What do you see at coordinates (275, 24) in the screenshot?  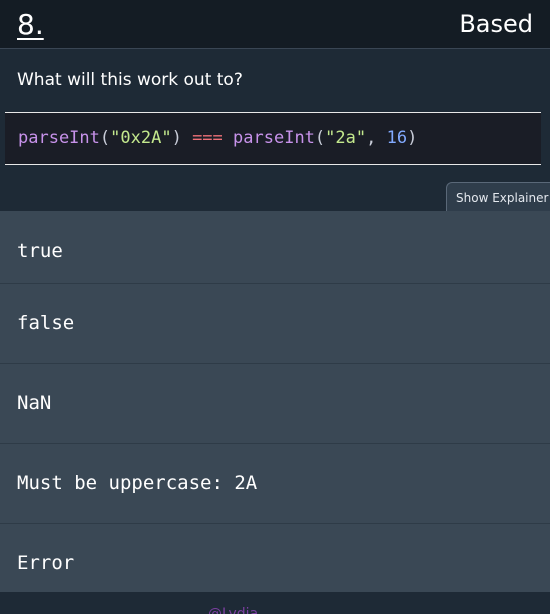 I see `quiz-header: 8. Based` at bounding box center [275, 24].